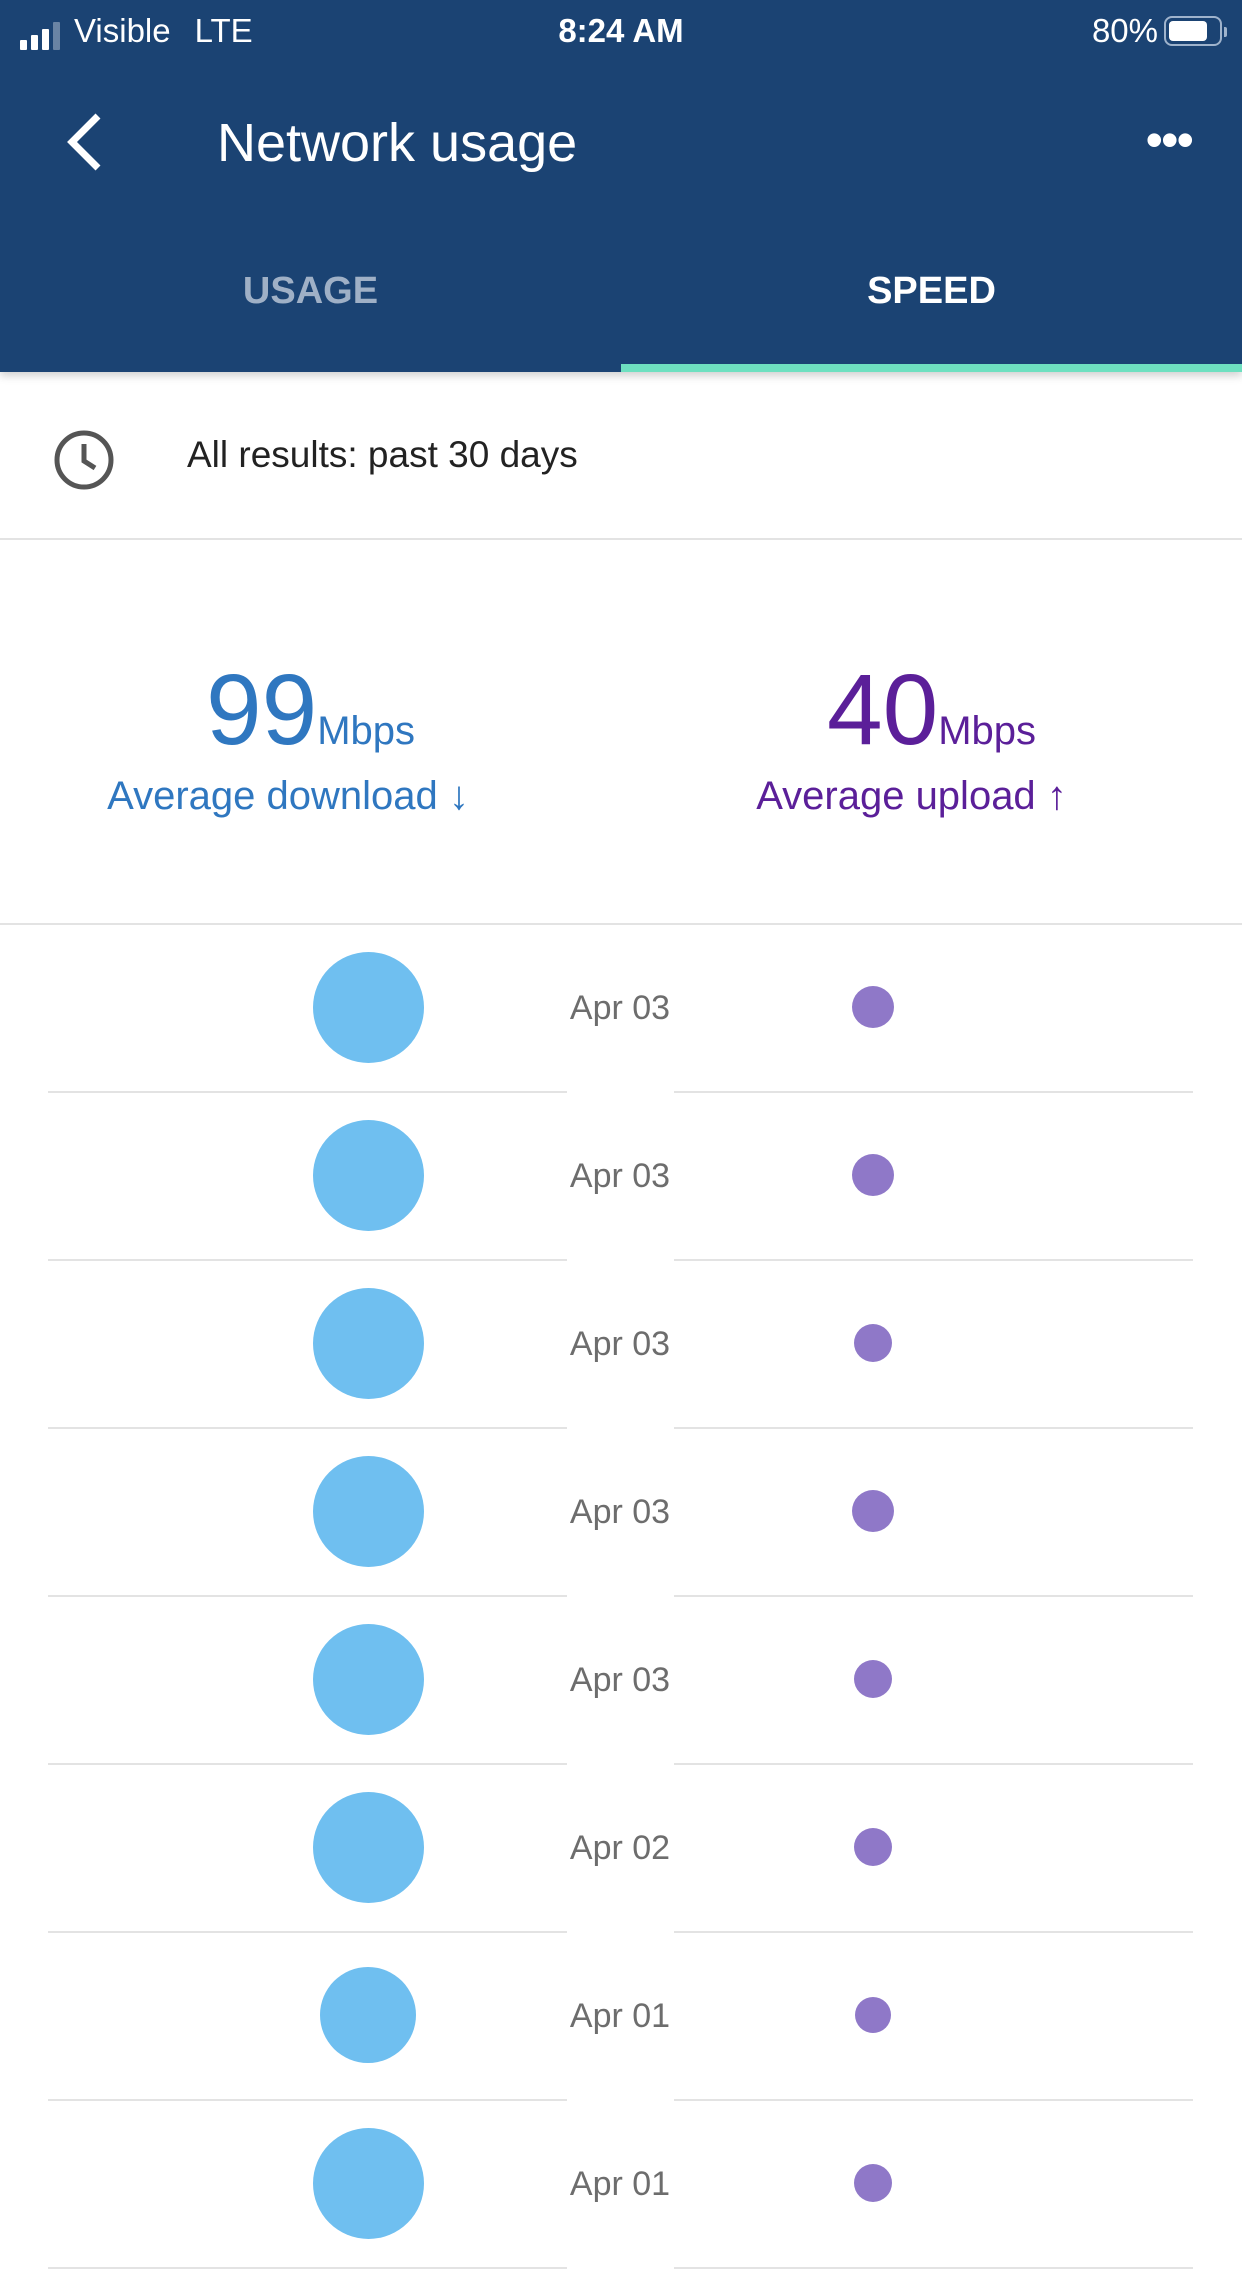  Describe the element at coordinates (261, 710) in the screenshot. I see `download-value: 99` at that location.